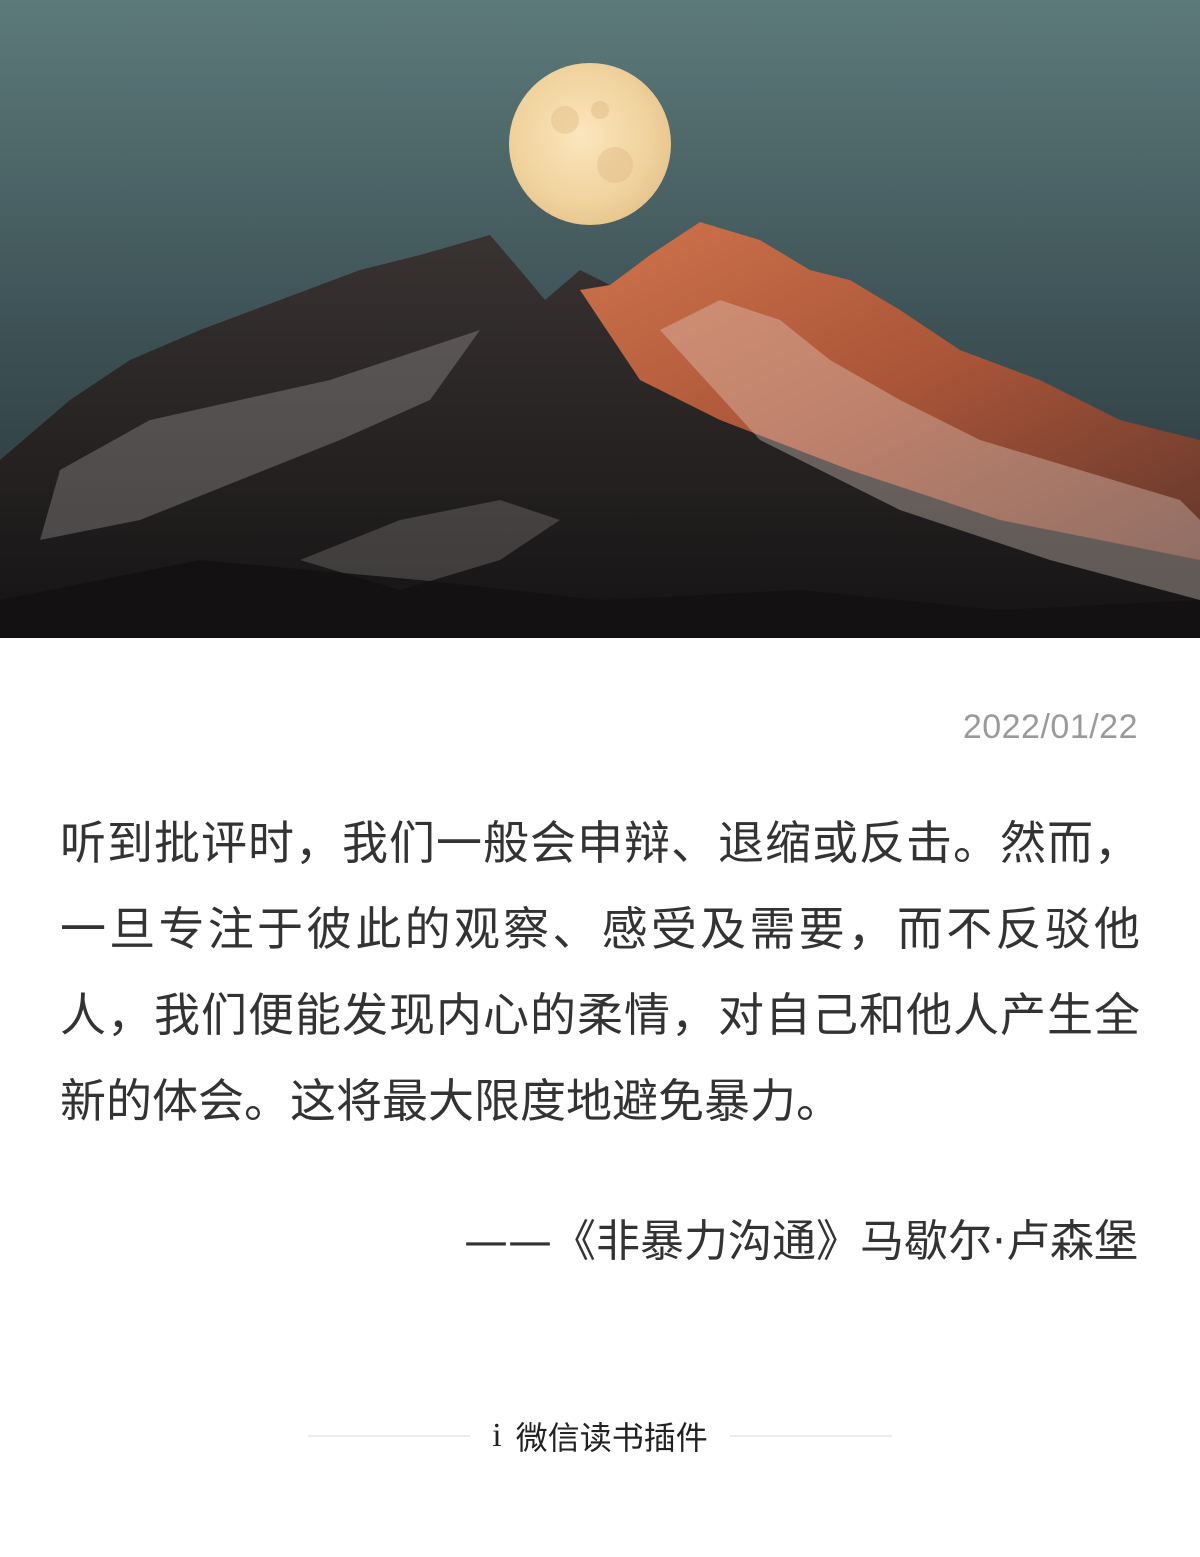 The width and height of the screenshot is (1200, 1557). What do you see at coordinates (590, 144) in the screenshot?
I see `moon` at bounding box center [590, 144].